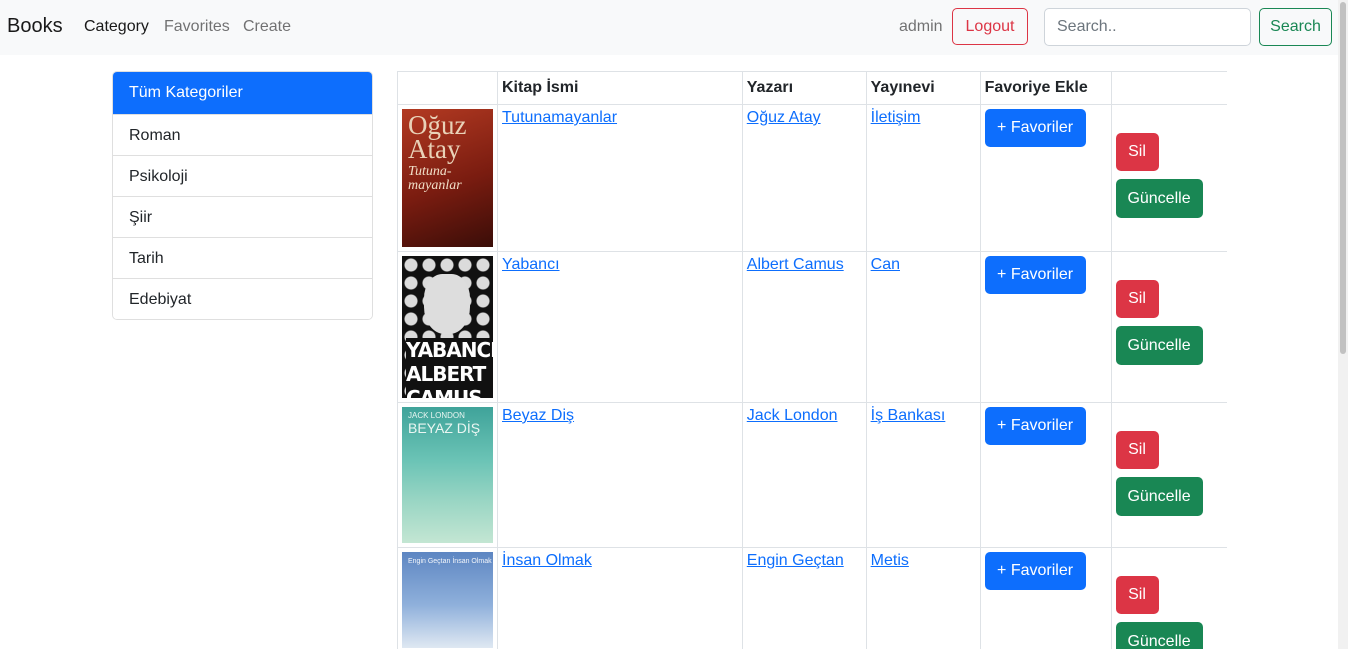 The width and height of the screenshot is (1348, 649). I want to click on table-header-row: Kitap İsmi Yazarı Yayınevi Favoriye Ekle, so click(812, 88).